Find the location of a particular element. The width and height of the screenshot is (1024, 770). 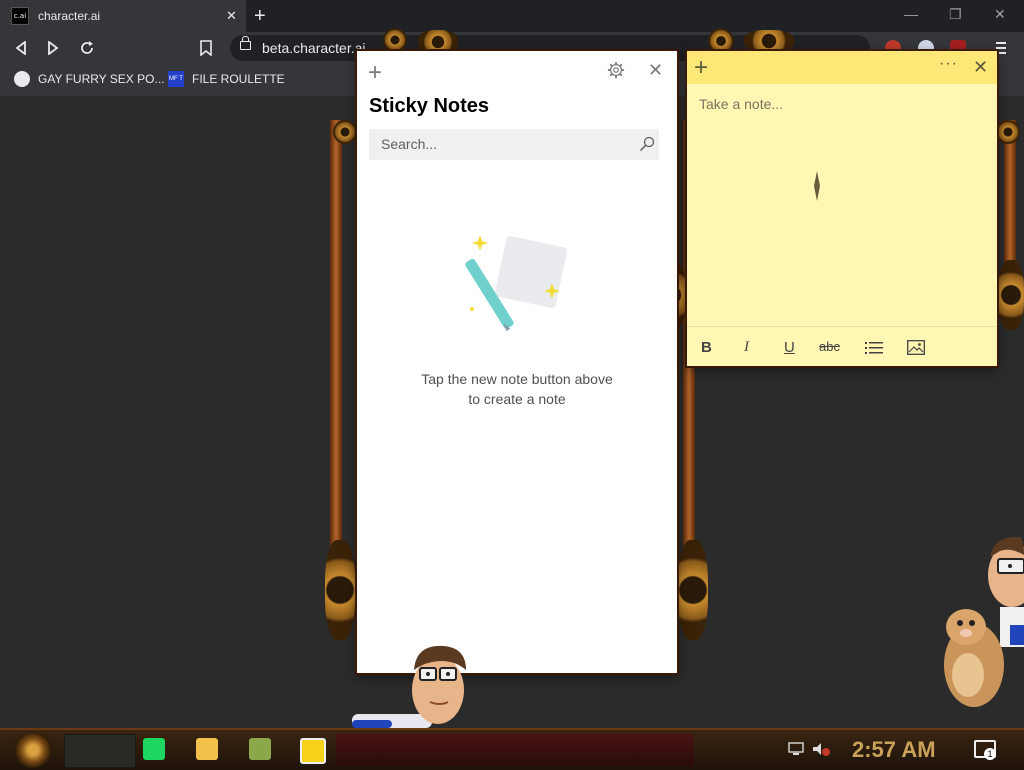

bullet-list-icon is located at coordinates (874, 348).